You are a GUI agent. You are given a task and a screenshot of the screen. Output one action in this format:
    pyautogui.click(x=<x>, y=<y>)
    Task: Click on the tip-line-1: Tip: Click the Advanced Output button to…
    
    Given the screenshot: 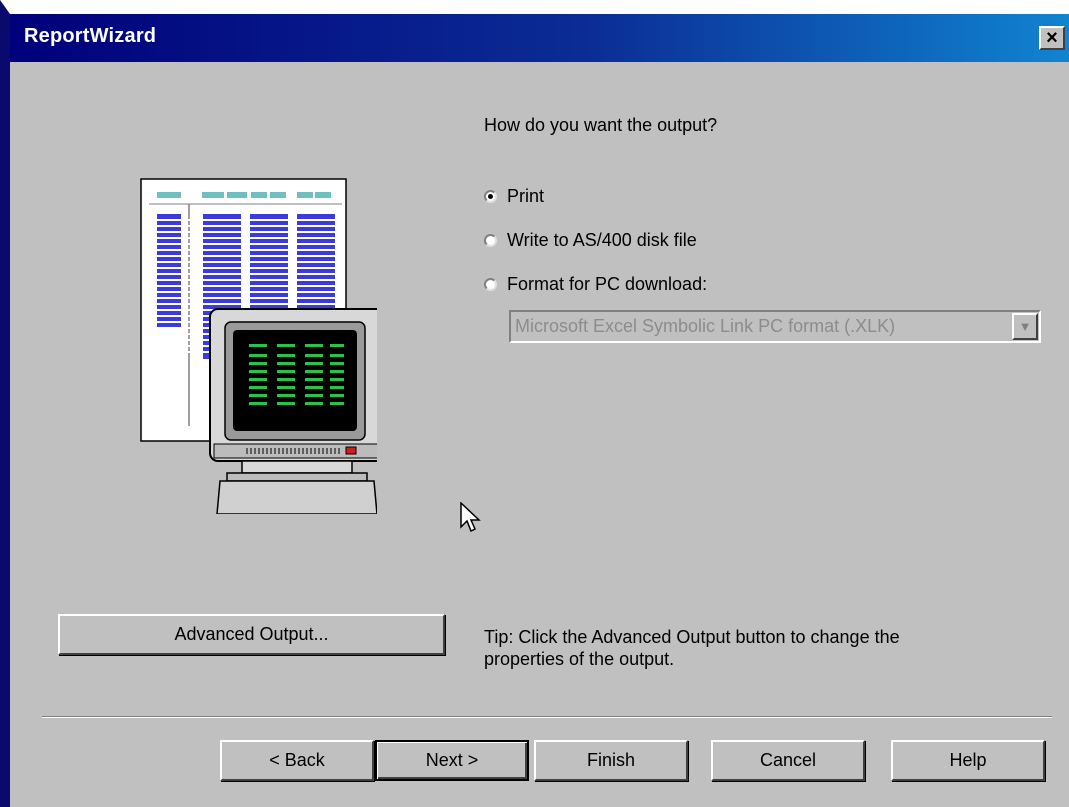 What is the action you would take?
    pyautogui.click(x=692, y=637)
    